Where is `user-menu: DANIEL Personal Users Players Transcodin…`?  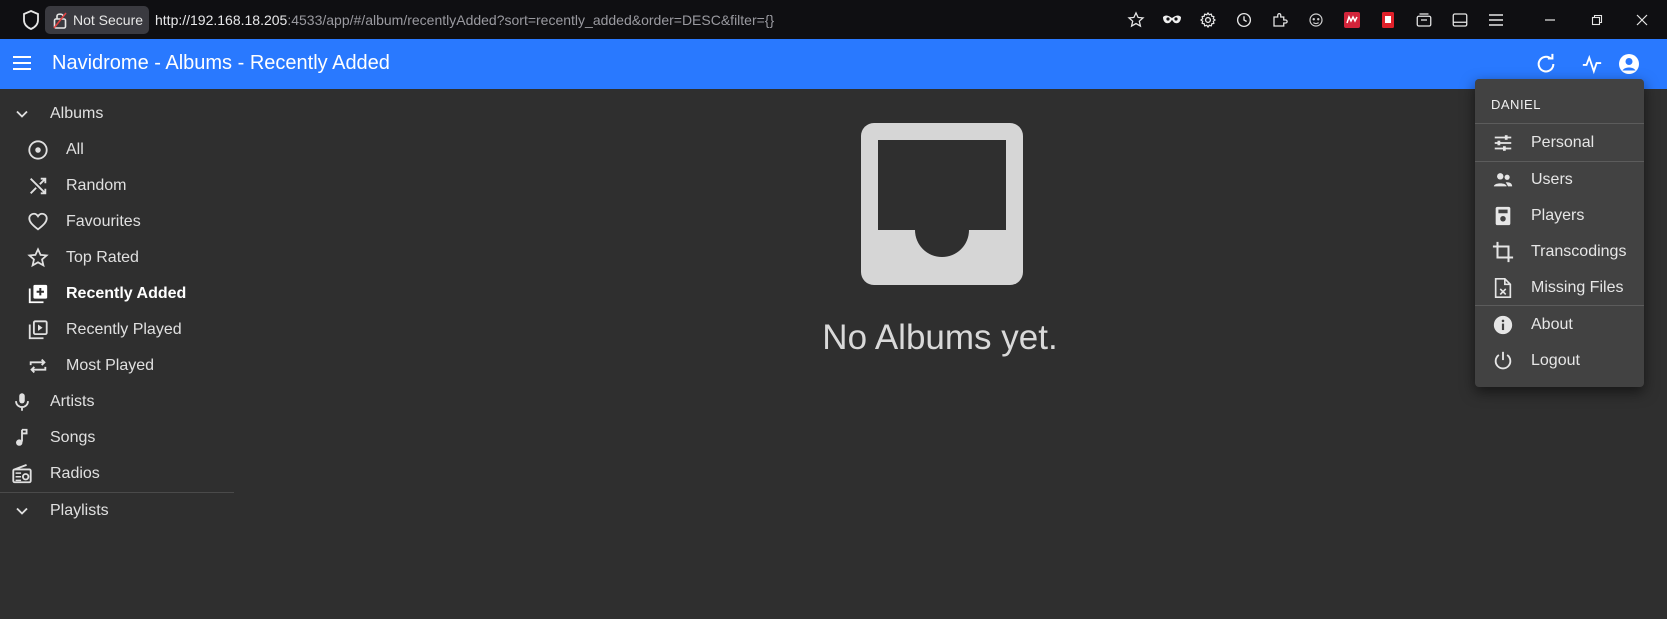
user-menu: DANIEL Personal Users Players Transcodin… is located at coordinates (1559, 233).